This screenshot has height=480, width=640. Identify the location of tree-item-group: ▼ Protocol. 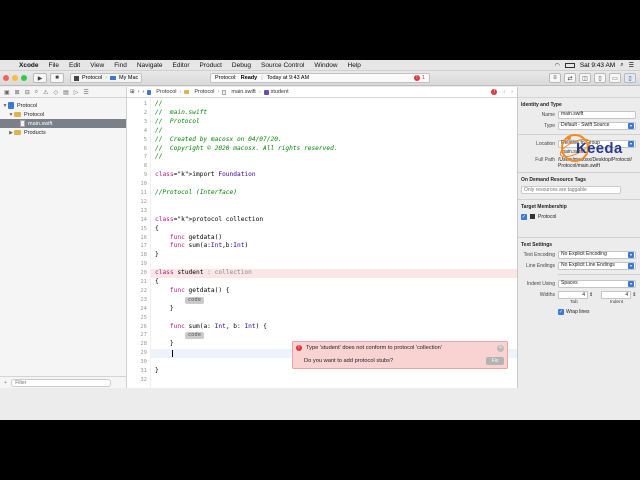
(63, 114).